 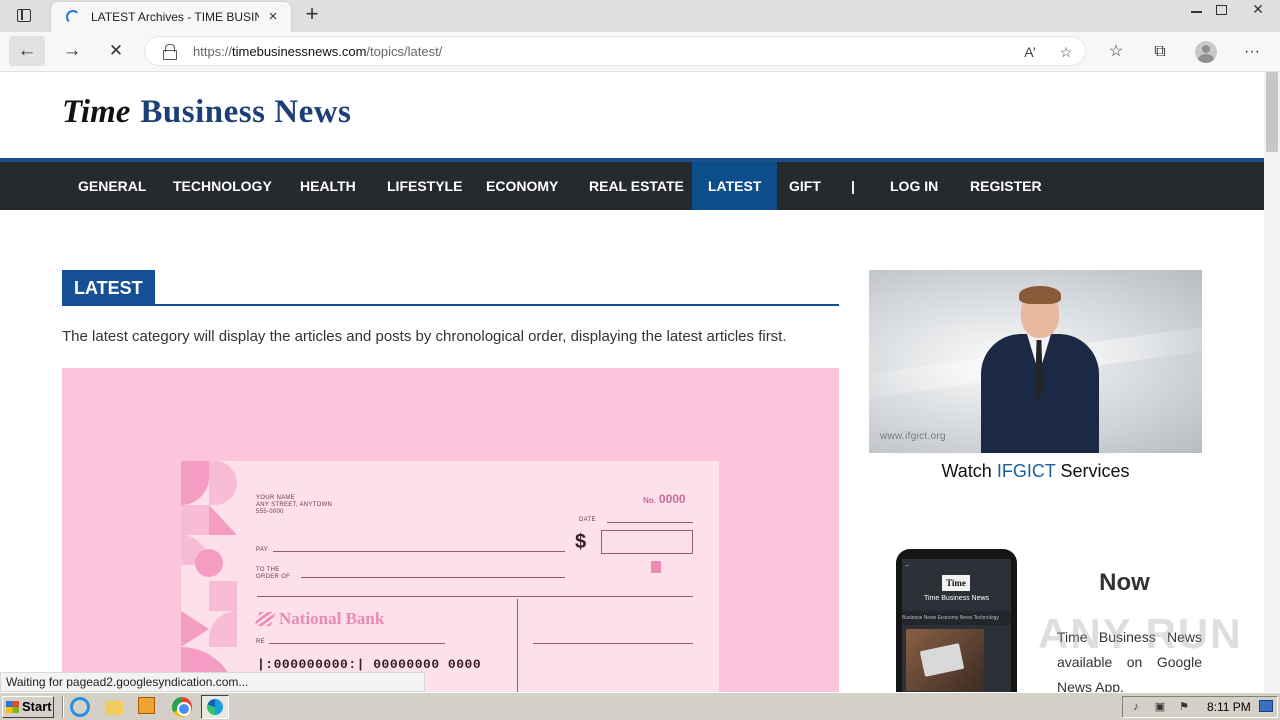 I want to click on tab-title: LATEST Archives - TIME BUSINE, so click(x=175, y=17).